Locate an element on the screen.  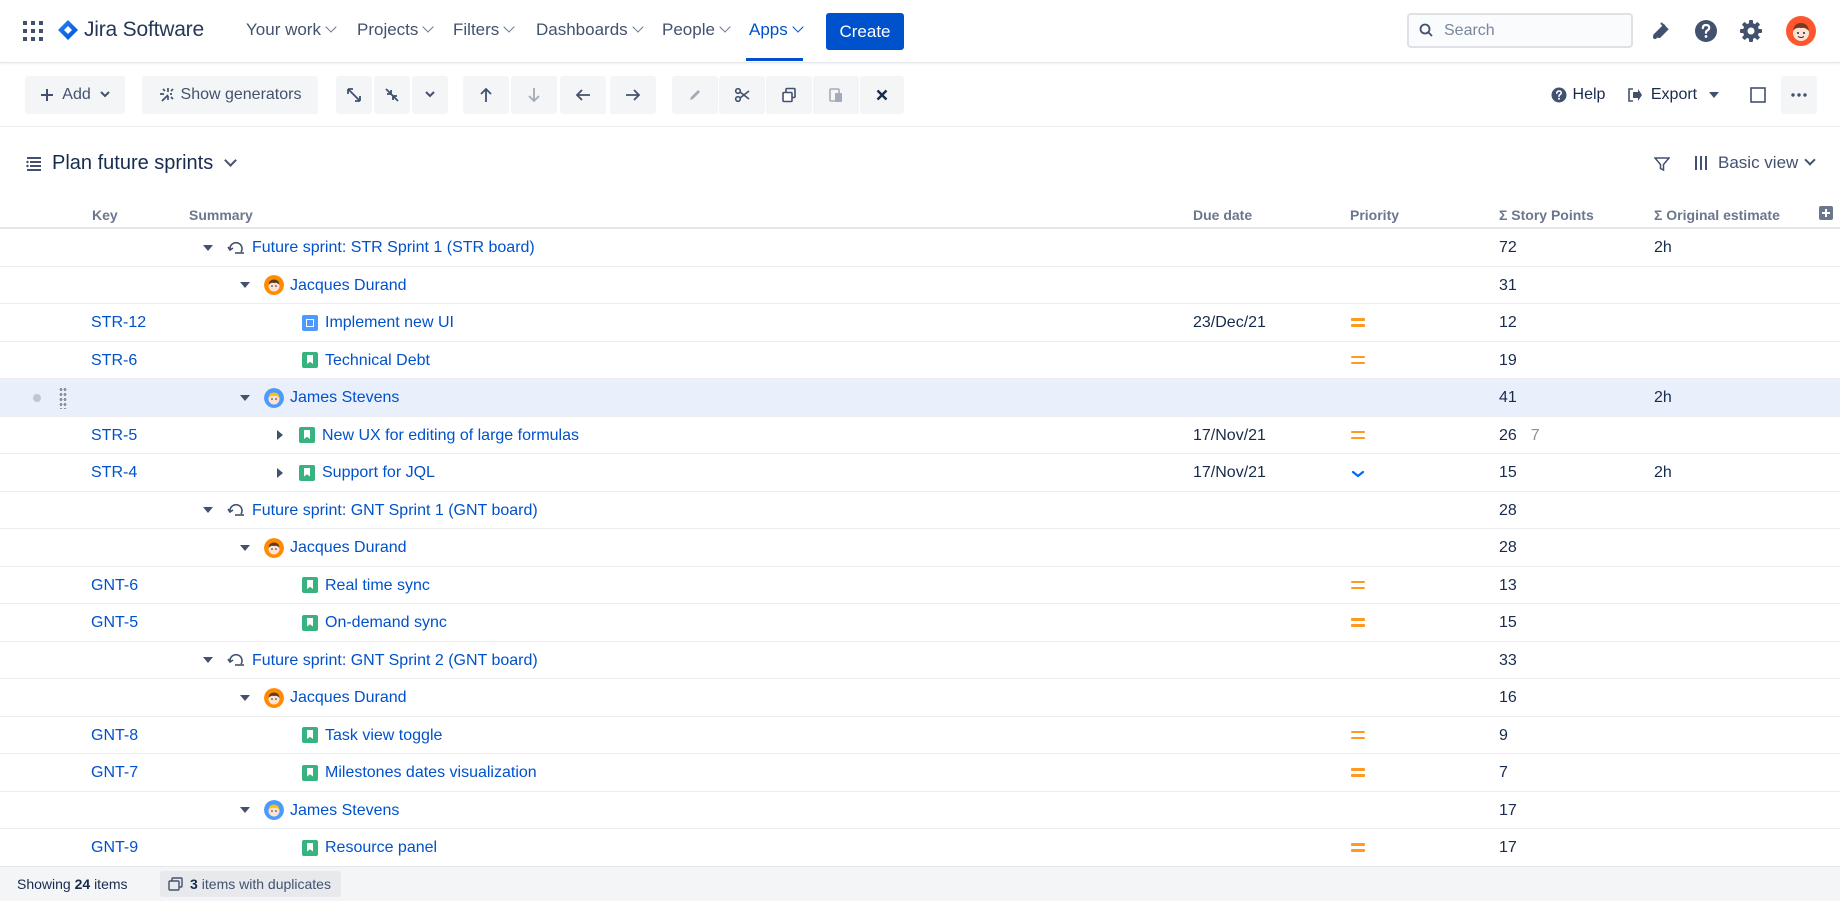
summary-text: Milestones dates visualization is located at coordinates (431, 772).